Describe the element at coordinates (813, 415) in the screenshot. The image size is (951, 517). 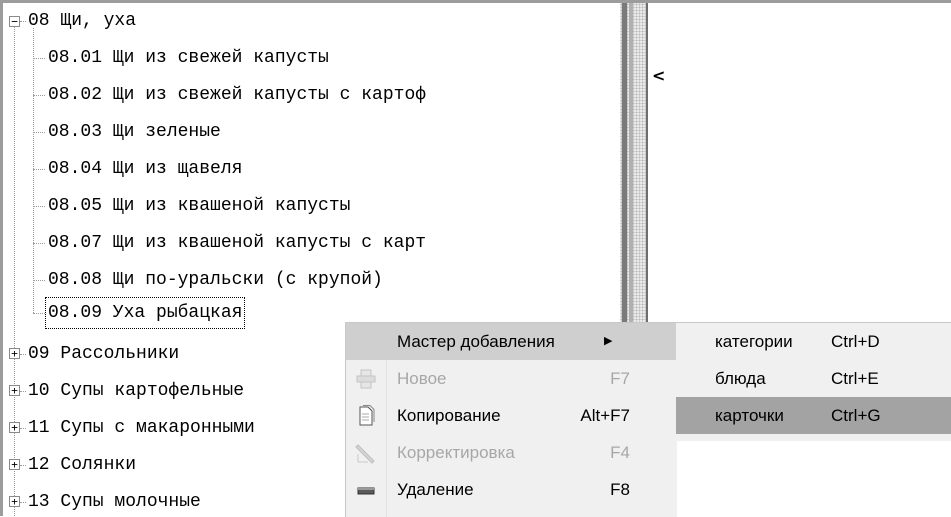
I see `submenu-item-card: карточки Ctrl+G` at that location.